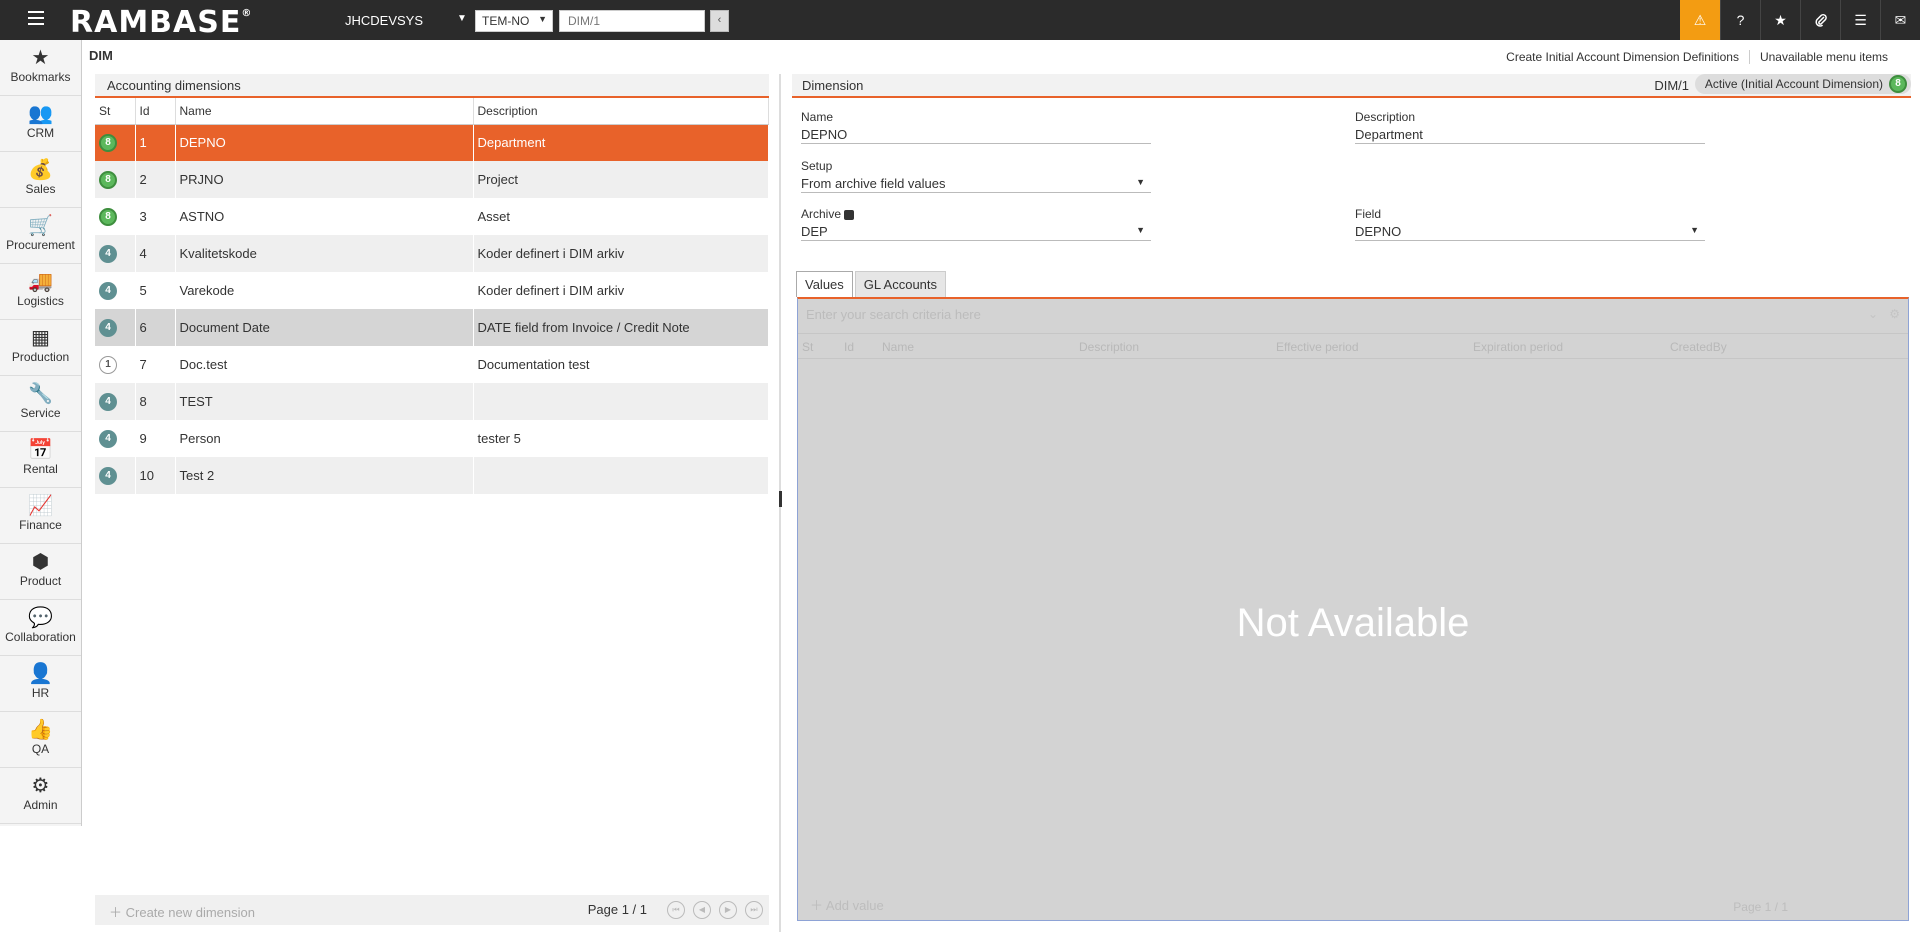 The height and width of the screenshot is (937, 1920). I want to click on row-id: 3, so click(155, 216).